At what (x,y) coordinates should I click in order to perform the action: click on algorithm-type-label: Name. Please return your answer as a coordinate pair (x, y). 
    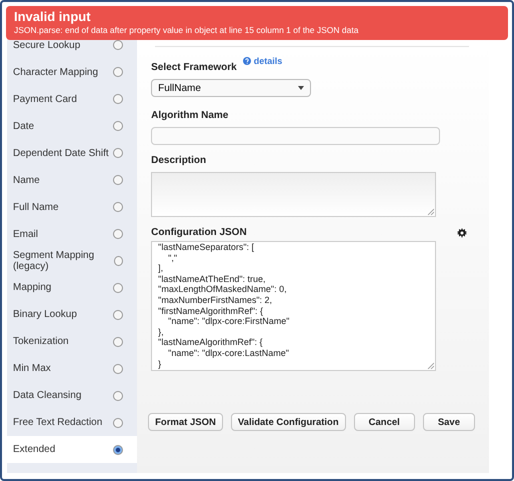
    Looking at the image, I should click on (26, 180).